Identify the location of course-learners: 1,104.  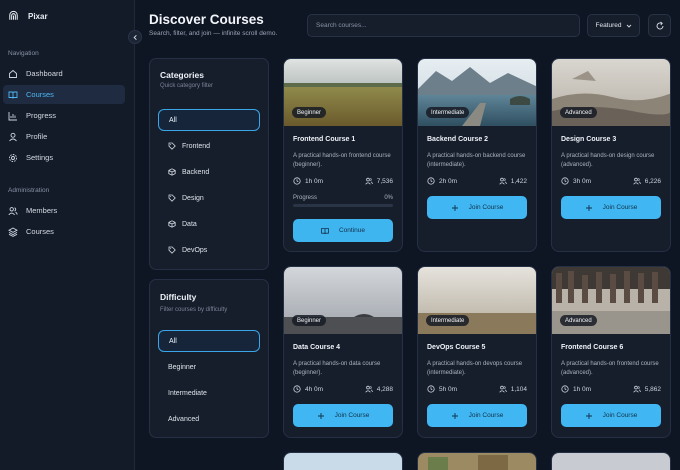
(513, 389).